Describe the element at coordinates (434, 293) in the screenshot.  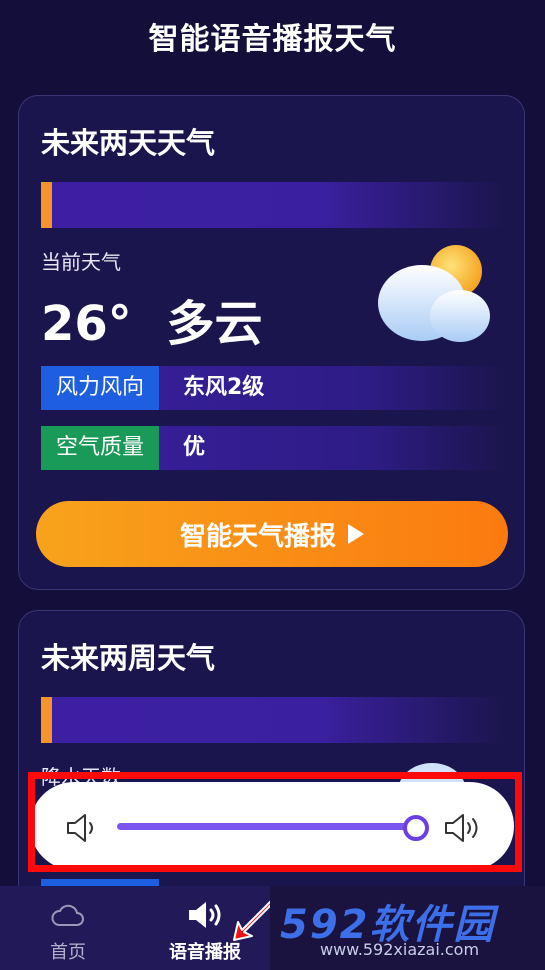
I see `partly-cloudy-icon` at that location.